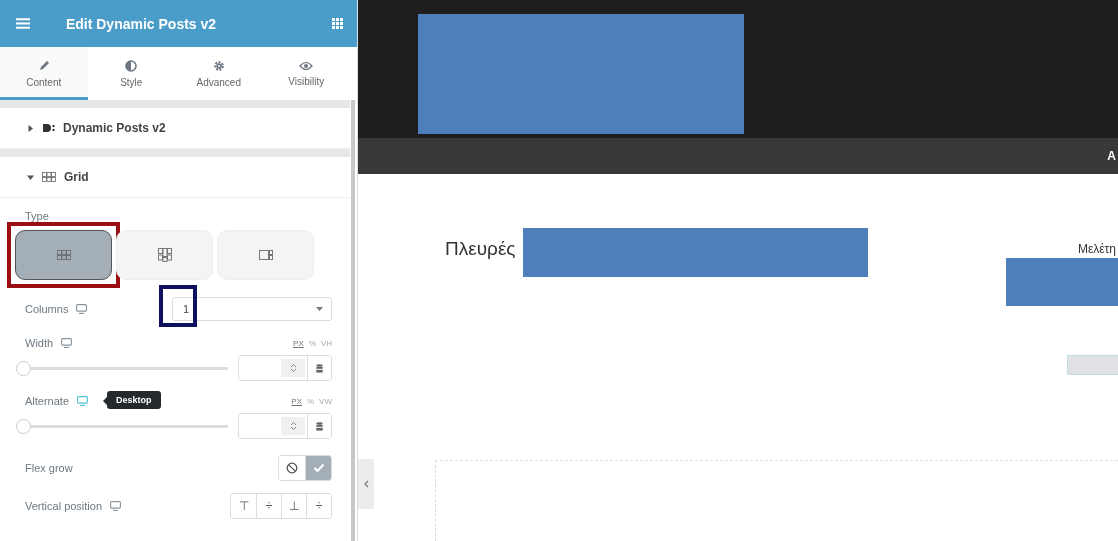  Describe the element at coordinates (47, 401) in the screenshot. I see `control-label: Alternate` at that location.